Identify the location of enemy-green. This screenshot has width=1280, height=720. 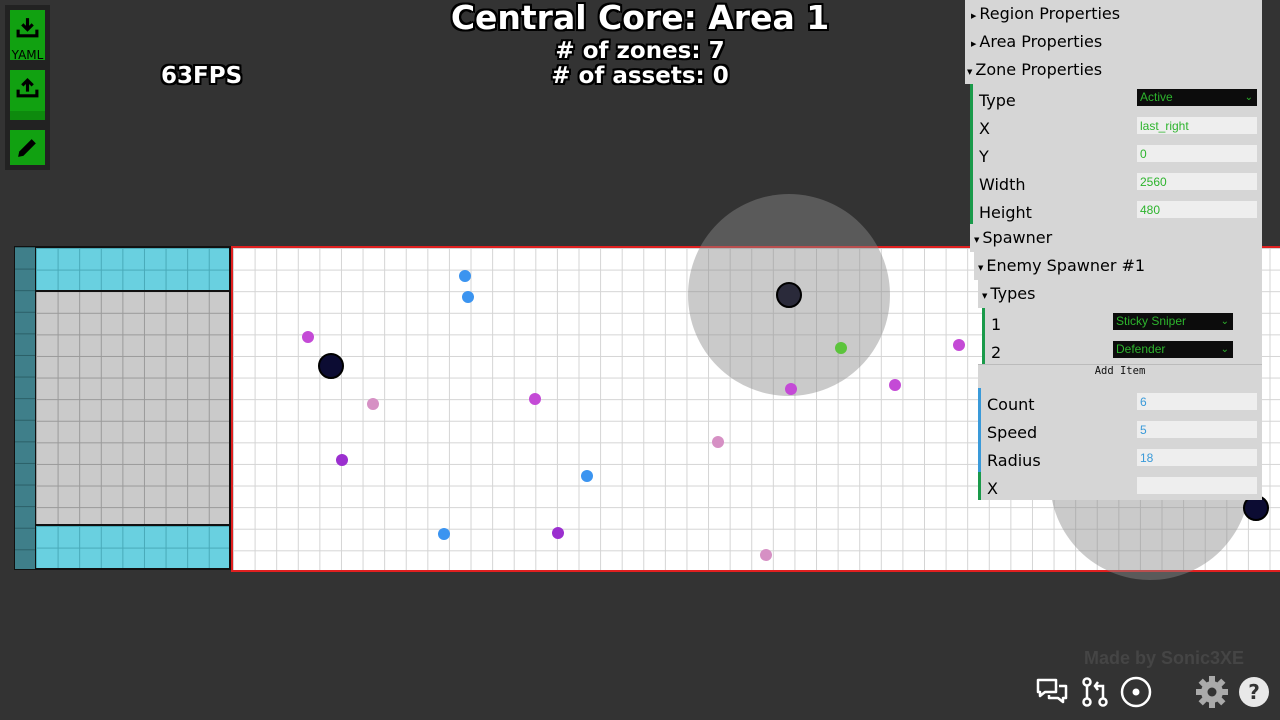
(841, 348).